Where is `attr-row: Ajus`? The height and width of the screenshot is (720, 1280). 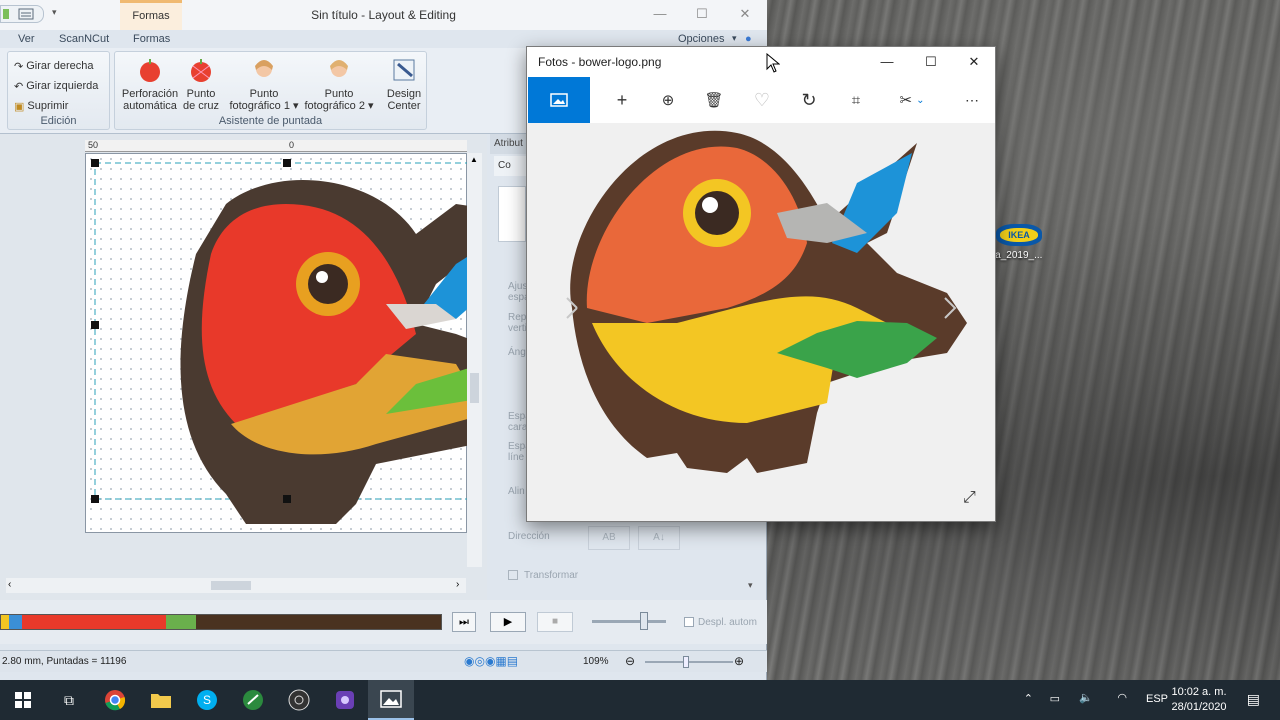 attr-row: Ajus is located at coordinates (518, 286).